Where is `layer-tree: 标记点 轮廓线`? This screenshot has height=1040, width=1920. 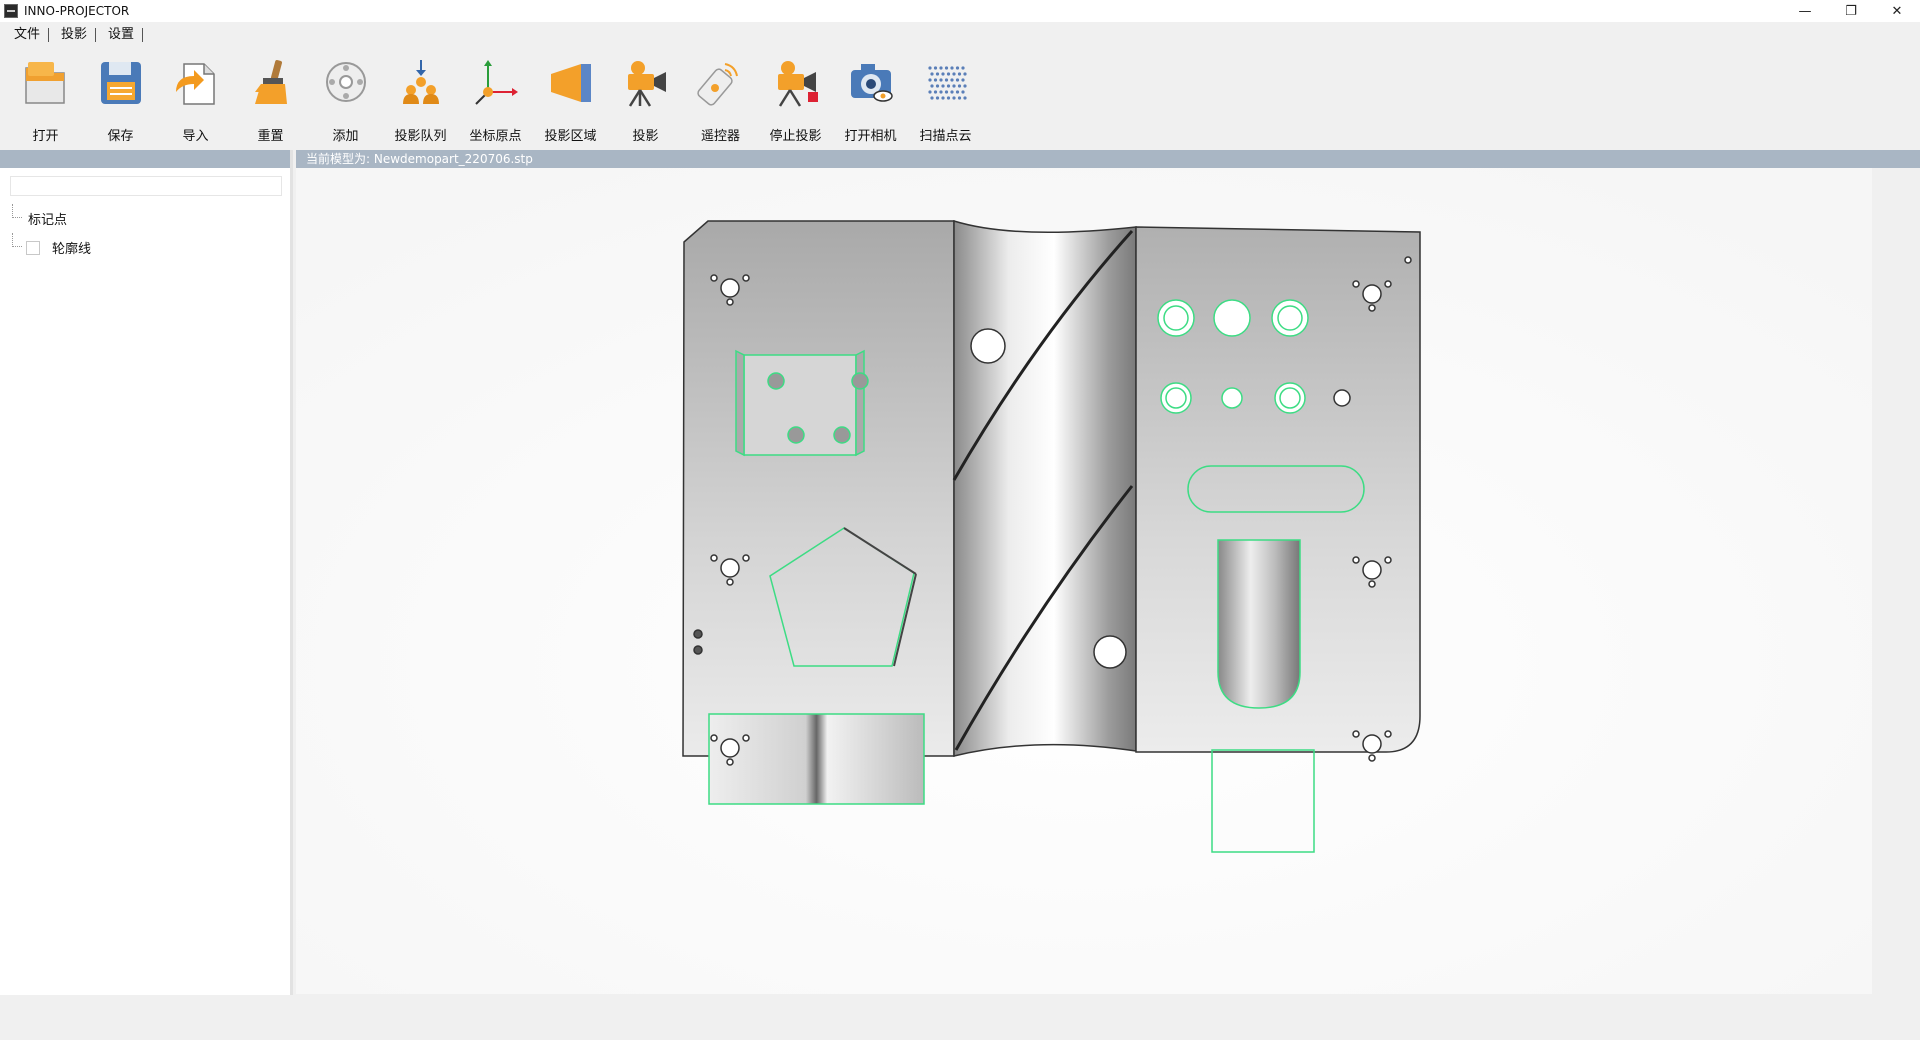 layer-tree: 标记点 轮廓线 is located at coordinates (145, 233).